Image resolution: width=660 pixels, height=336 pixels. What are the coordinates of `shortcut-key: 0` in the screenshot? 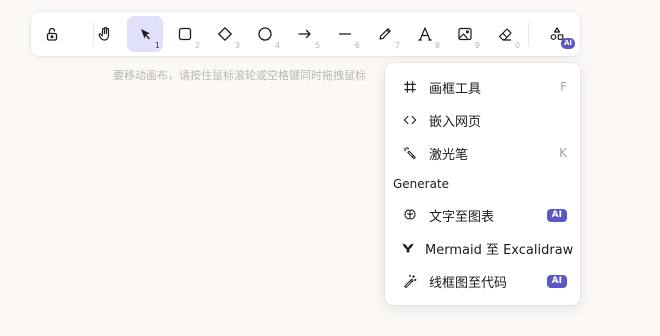 It's located at (517, 45).